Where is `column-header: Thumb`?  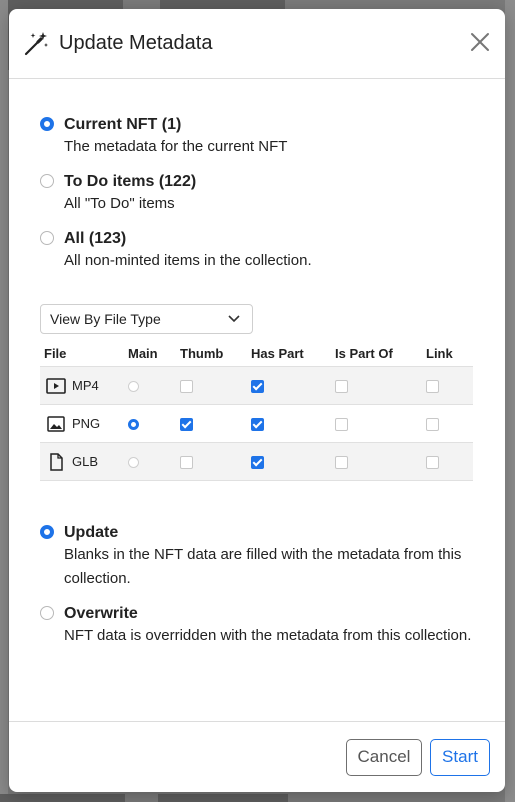
column-header: Thumb is located at coordinates (202, 353).